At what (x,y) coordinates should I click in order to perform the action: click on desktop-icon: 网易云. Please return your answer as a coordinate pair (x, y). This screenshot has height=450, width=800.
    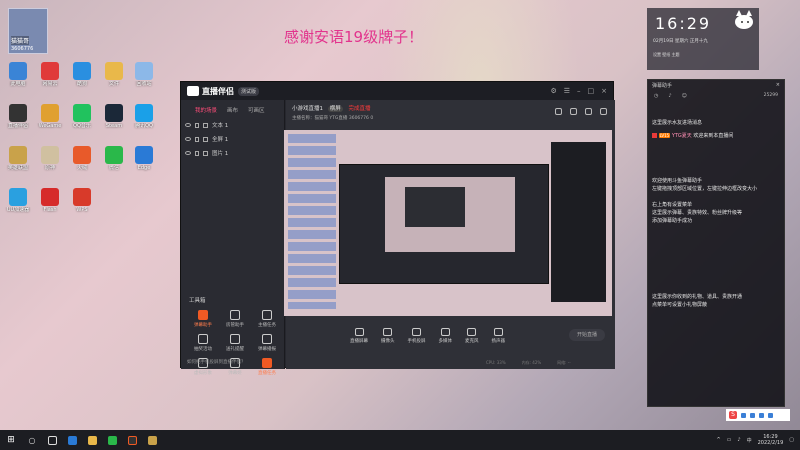
    Looking at the image, I should click on (50, 77).